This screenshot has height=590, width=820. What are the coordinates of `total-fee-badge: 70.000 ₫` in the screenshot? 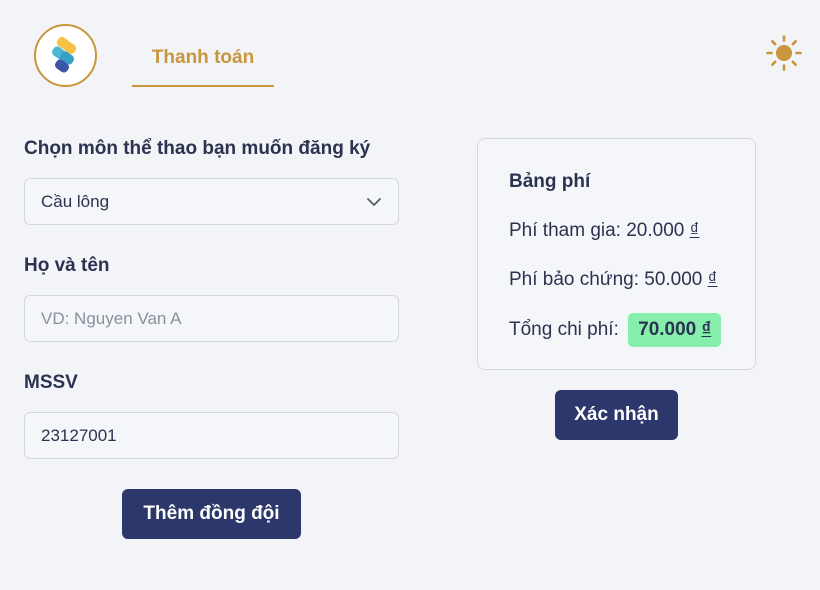 It's located at (675, 330).